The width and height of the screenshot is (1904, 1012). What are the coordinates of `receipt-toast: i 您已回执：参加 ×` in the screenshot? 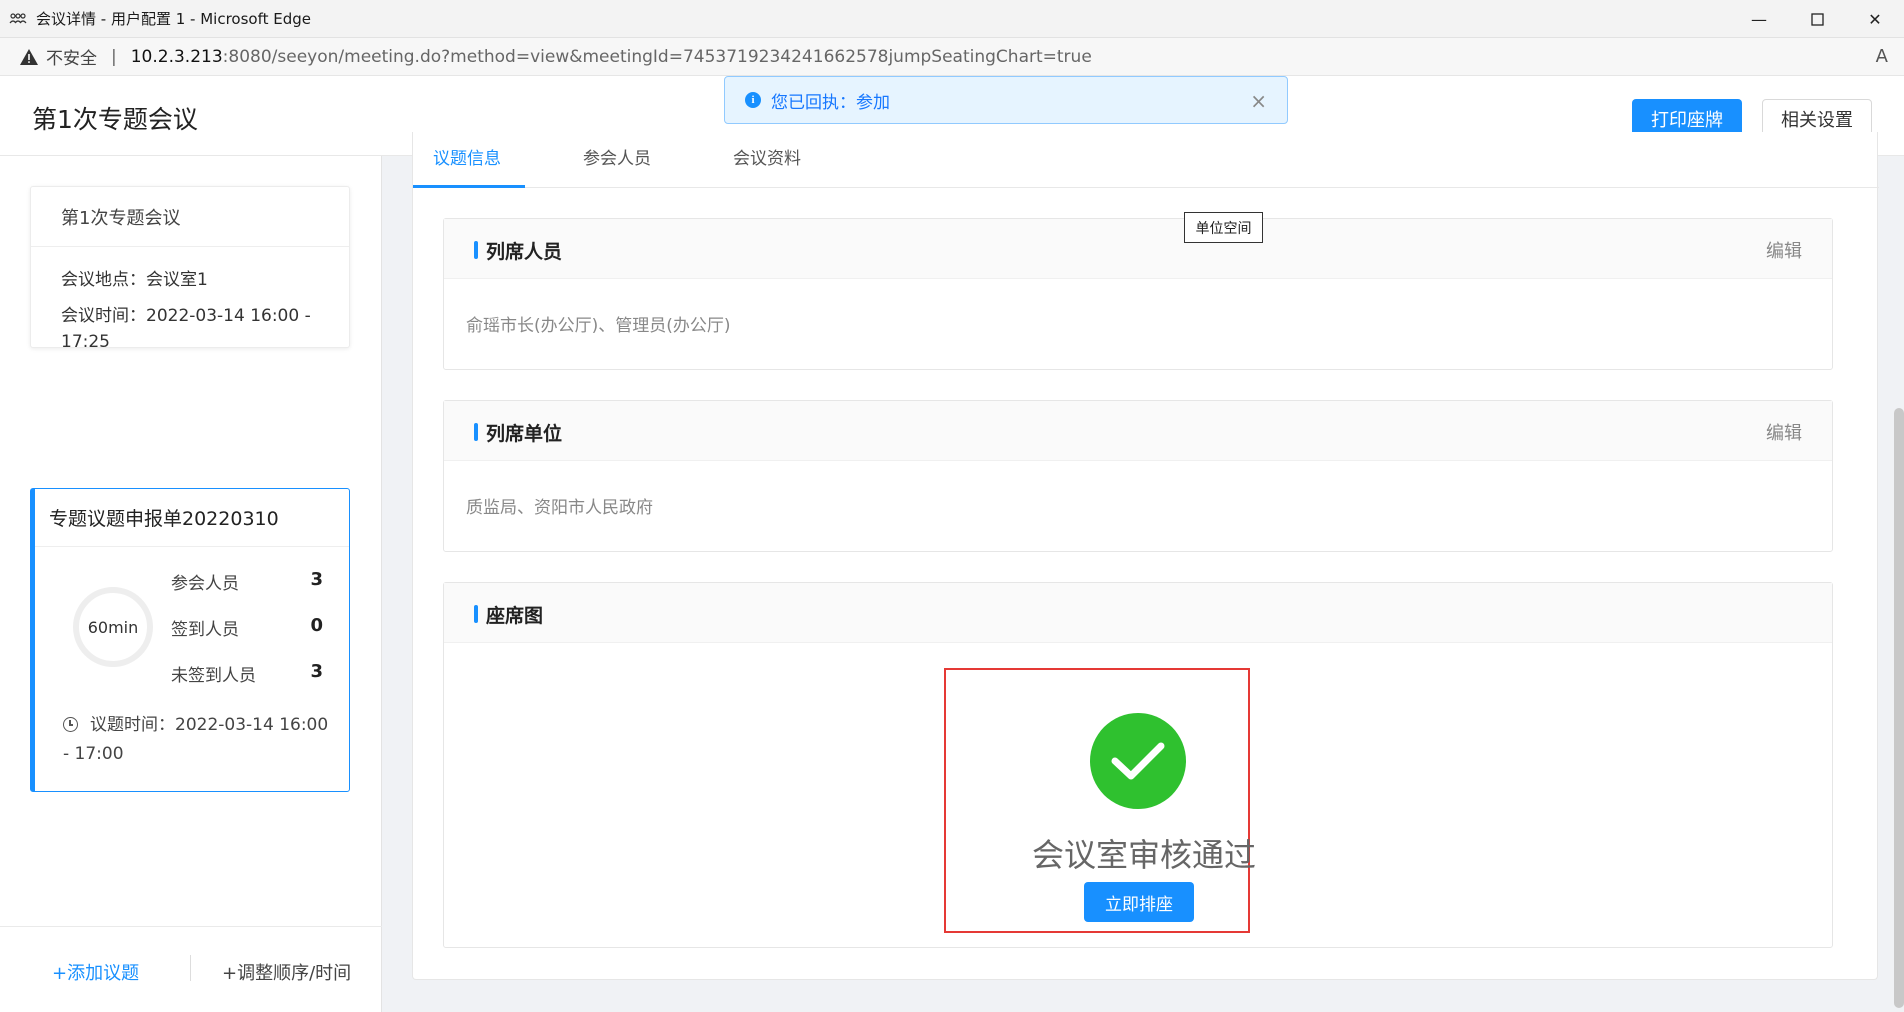 It's located at (1006, 100).